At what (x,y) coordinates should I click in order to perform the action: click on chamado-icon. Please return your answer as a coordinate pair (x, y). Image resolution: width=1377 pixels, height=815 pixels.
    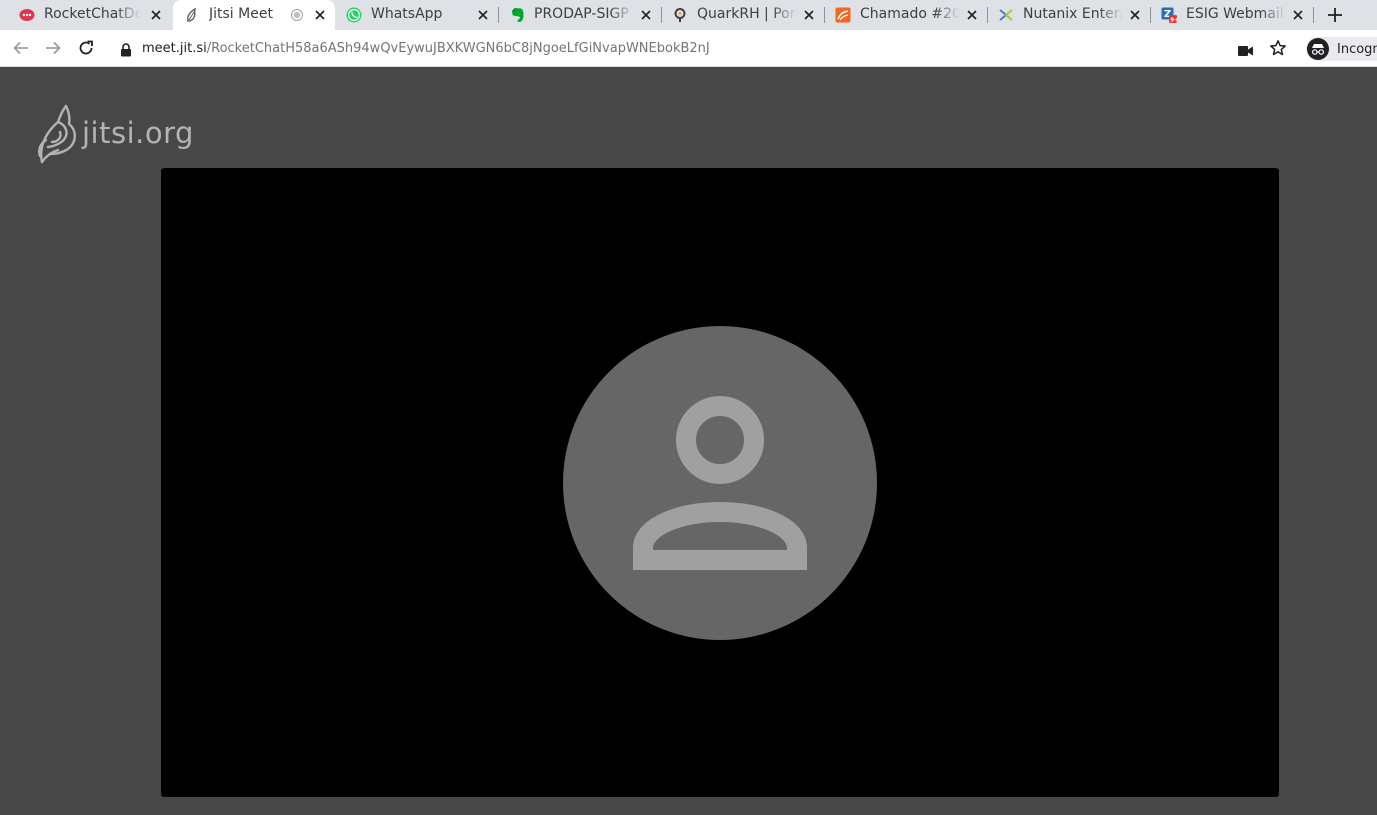
    Looking at the image, I should click on (843, 15).